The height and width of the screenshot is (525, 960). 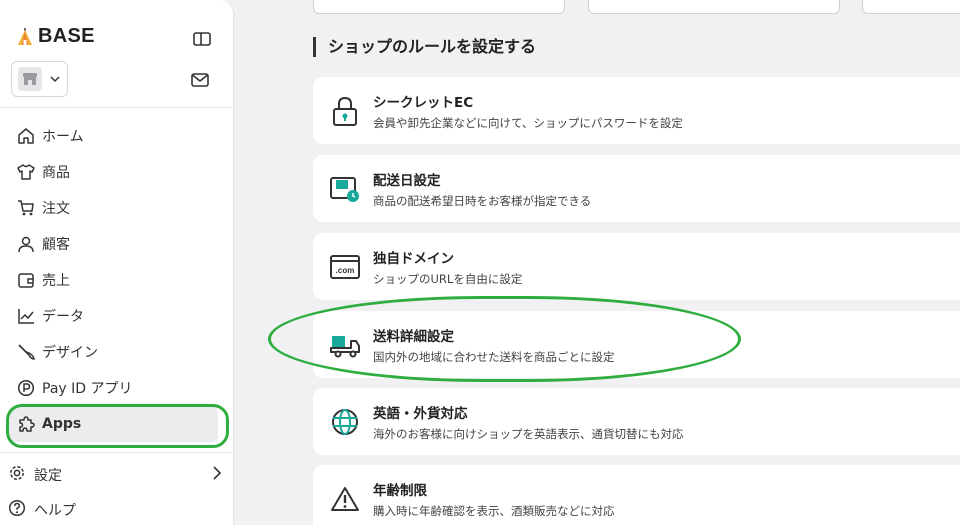 What do you see at coordinates (48, 476) in the screenshot?
I see `settings-label: 設定` at bounding box center [48, 476].